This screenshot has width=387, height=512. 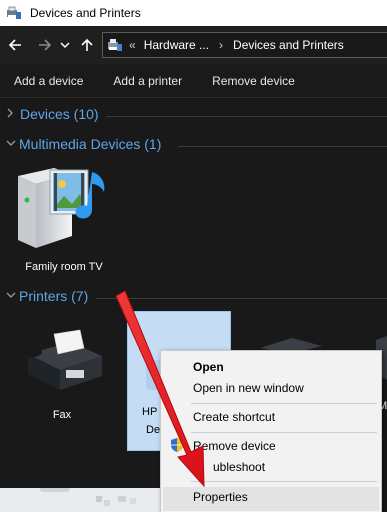 I want to click on group-label-multimedia: Multimedia Devices (1), so click(x=90, y=144).